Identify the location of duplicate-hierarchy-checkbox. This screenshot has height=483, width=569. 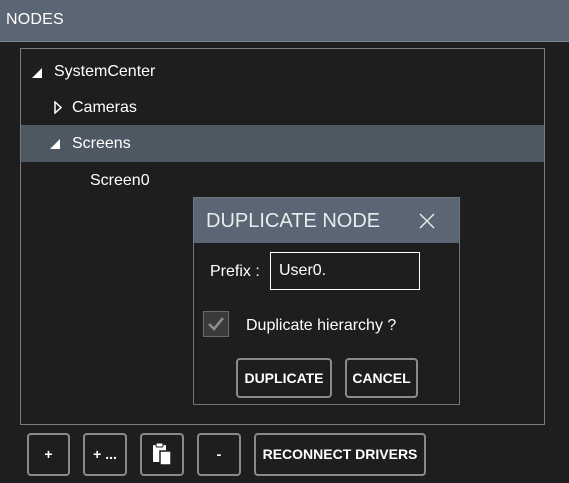
(216, 324).